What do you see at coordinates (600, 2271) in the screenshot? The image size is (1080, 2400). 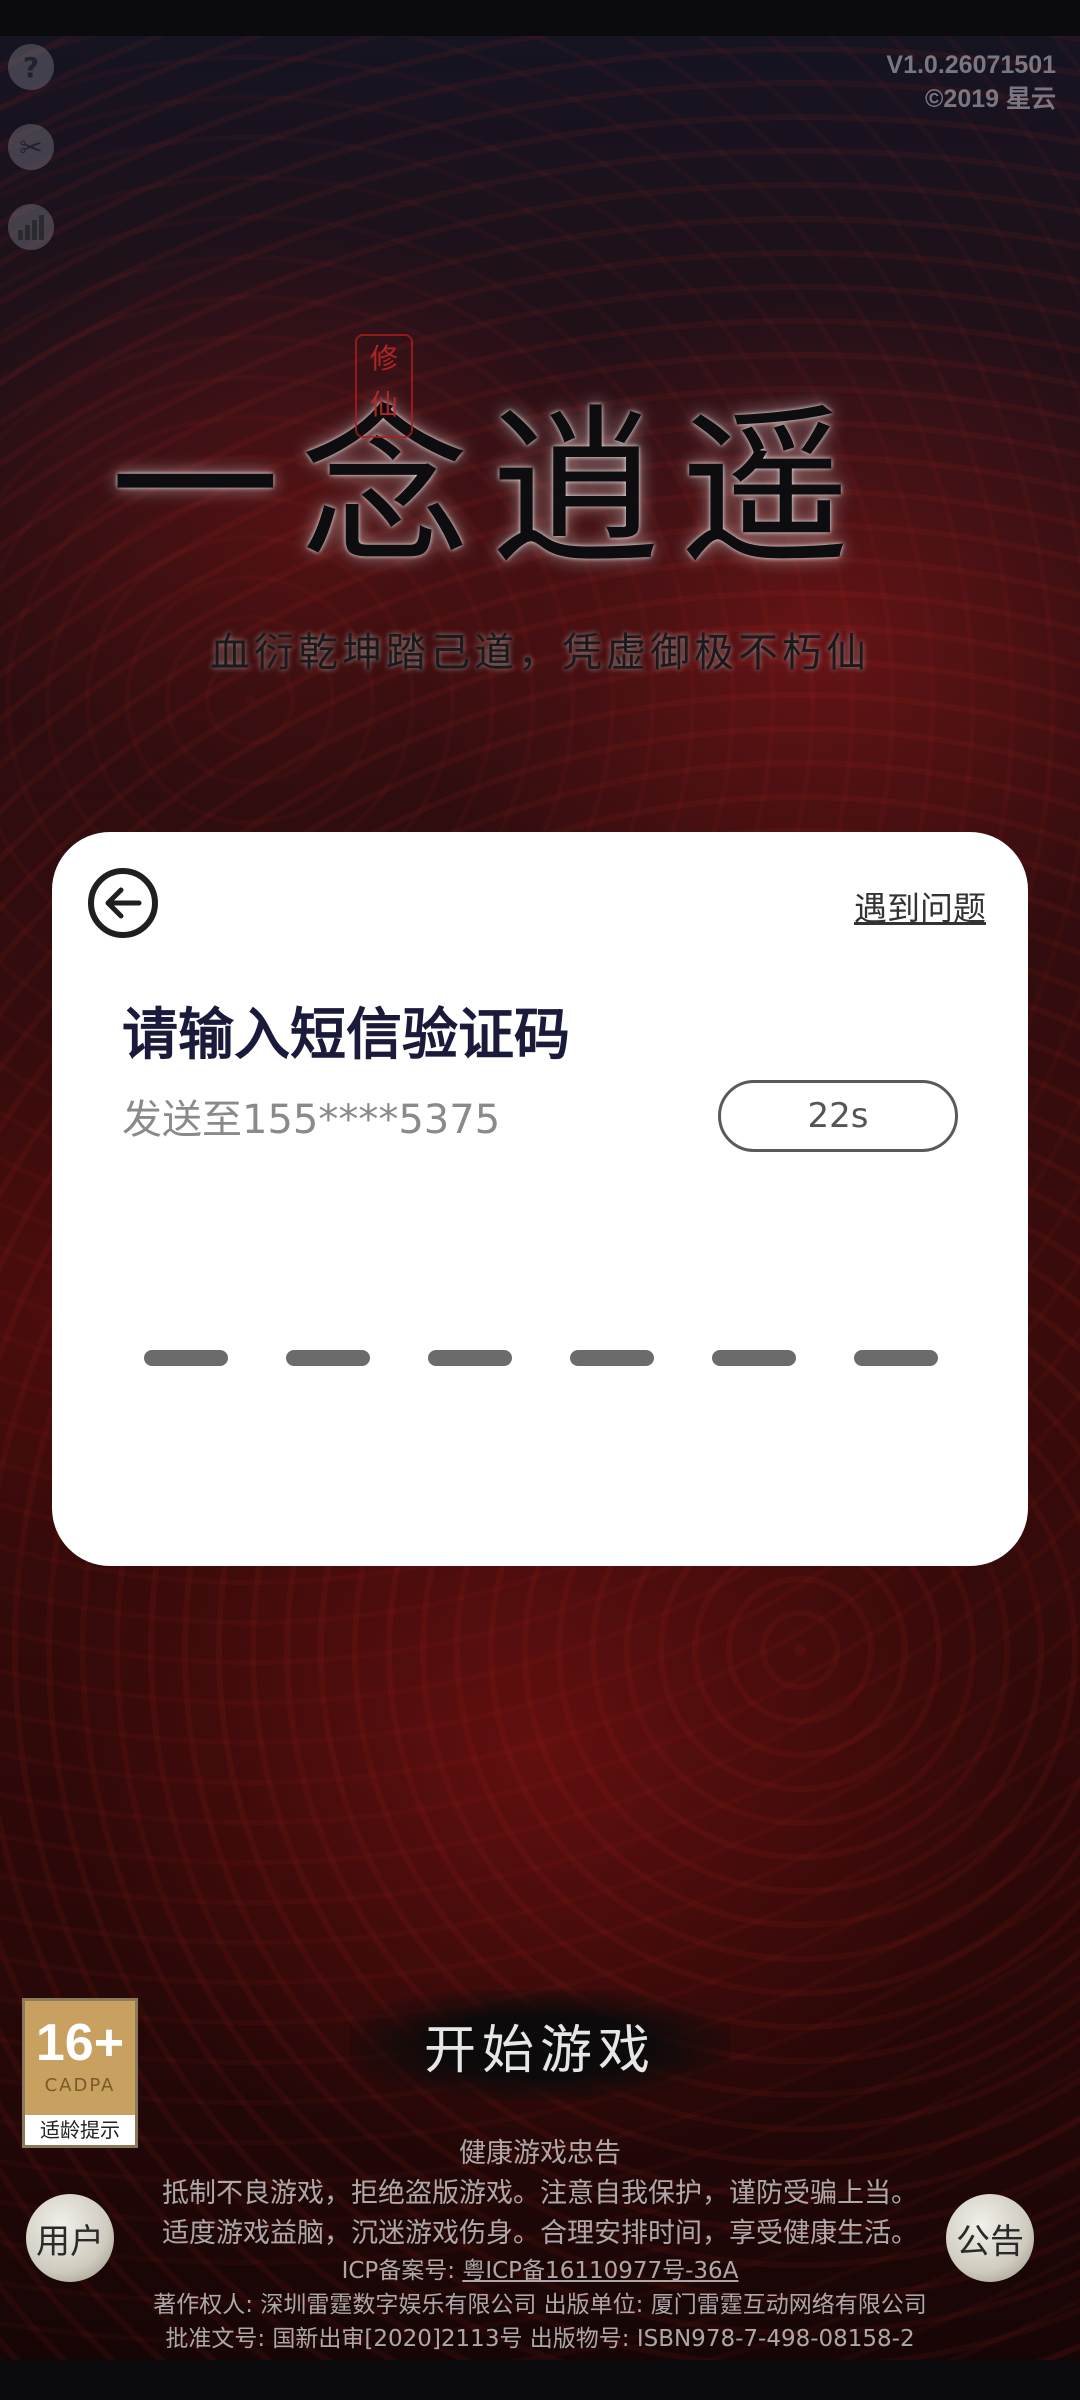 I see `icp-link: 粤ICP备16110977号-36A` at bounding box center [600, 2271].